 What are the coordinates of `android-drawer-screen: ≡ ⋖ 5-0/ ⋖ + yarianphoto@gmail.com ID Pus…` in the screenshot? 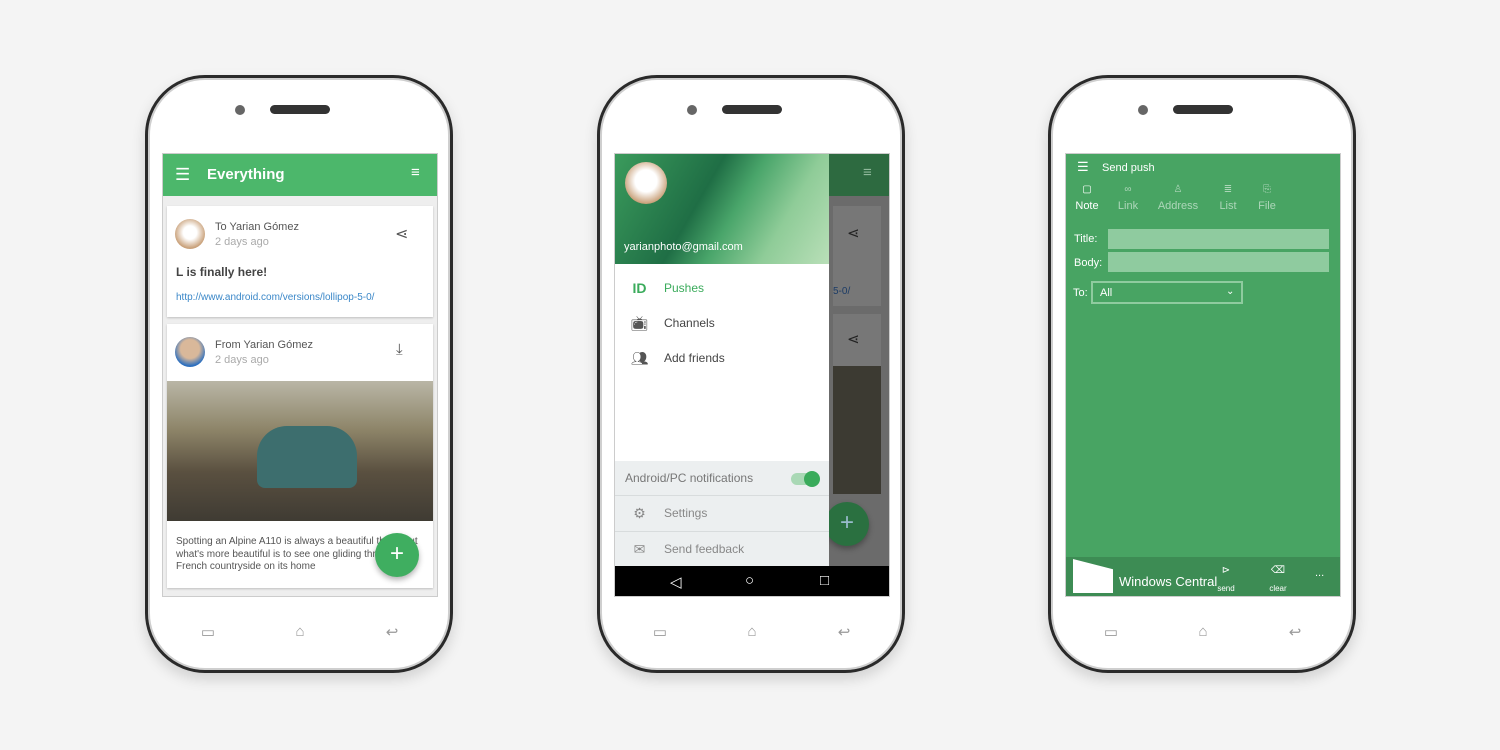 It's located at (752, 375).